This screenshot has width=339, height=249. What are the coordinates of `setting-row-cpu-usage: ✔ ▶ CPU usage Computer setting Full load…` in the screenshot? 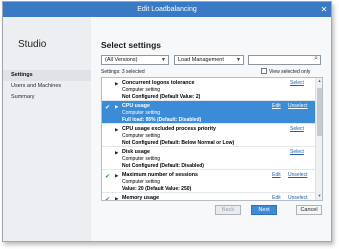 It's located at (209, 112).